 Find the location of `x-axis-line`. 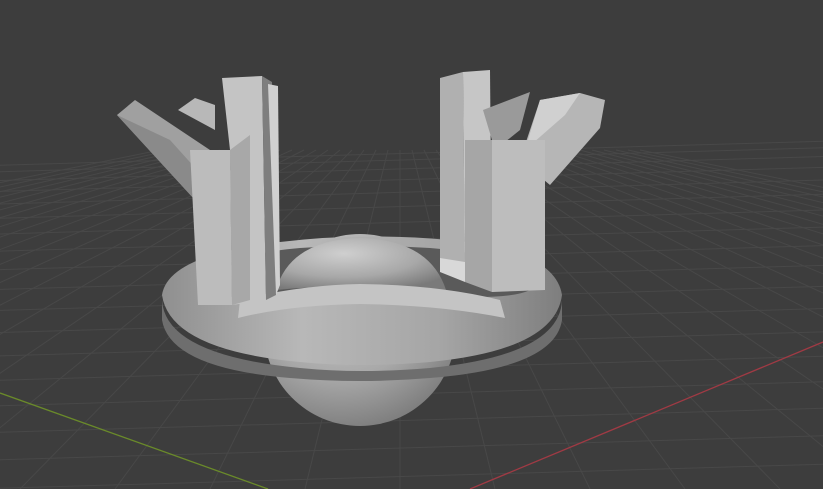

x-axis-line is located at coordinates (646, 415).